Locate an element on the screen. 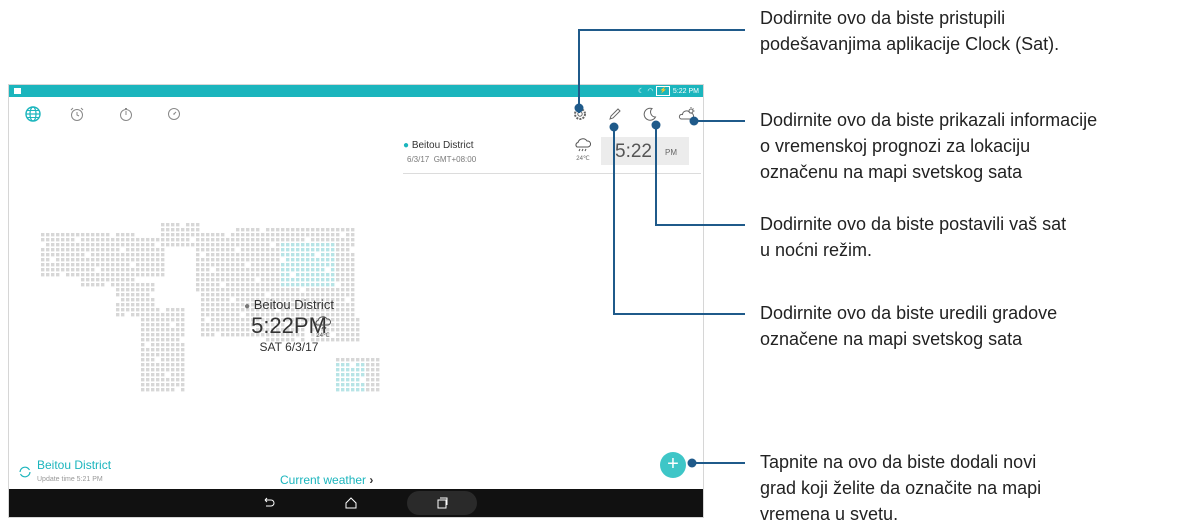  current-weather-link: Current weather › is located at coordinates (326, 480).